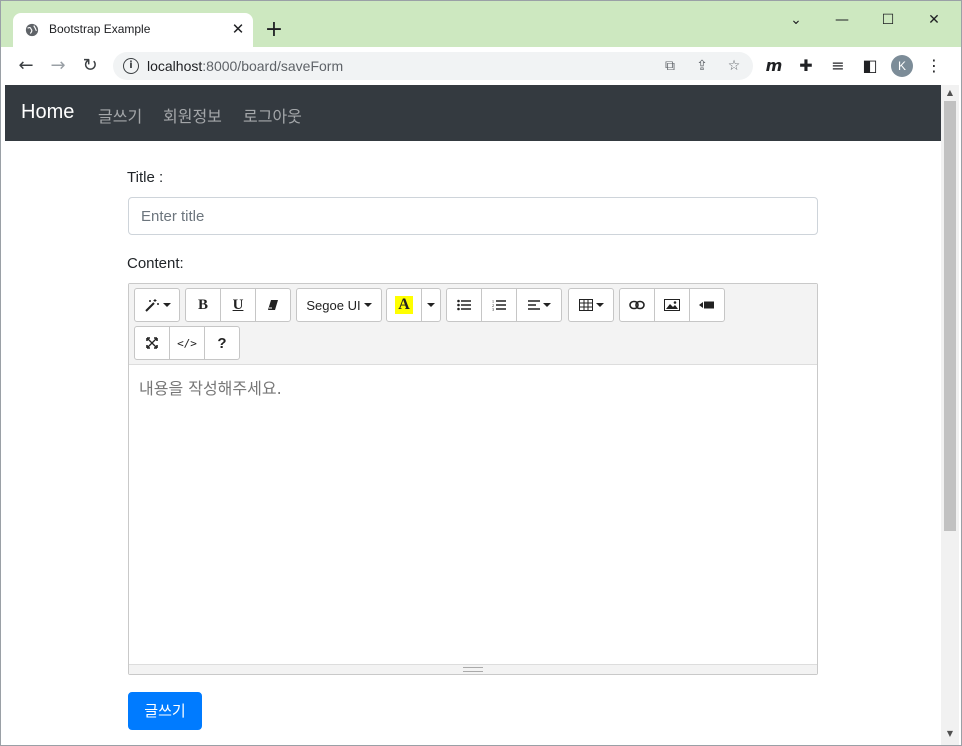 The height and width of the screenshot is (746, 962). Describe the element at coordinates (47, 112) in the screenshot. I see `navbar-brand-home: Home` at that location.